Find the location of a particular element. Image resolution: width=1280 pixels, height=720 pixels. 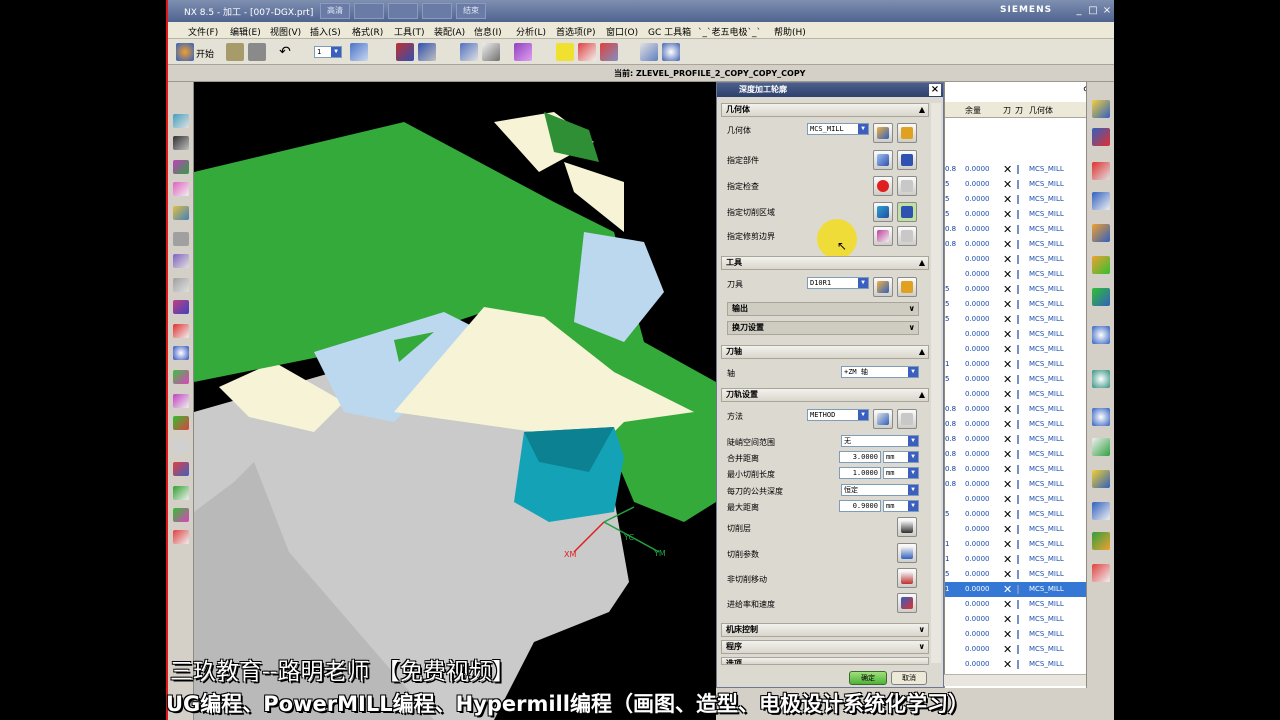

assembly-icon is located at coordinates (181, 469).